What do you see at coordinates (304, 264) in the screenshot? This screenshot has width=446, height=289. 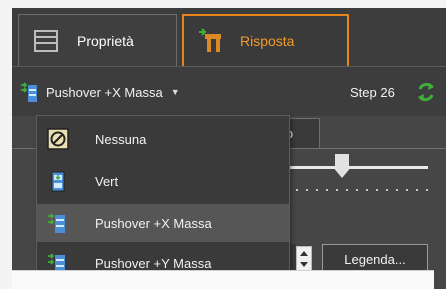 I see `spinner-down-icon` at bounding box center [304, 264].